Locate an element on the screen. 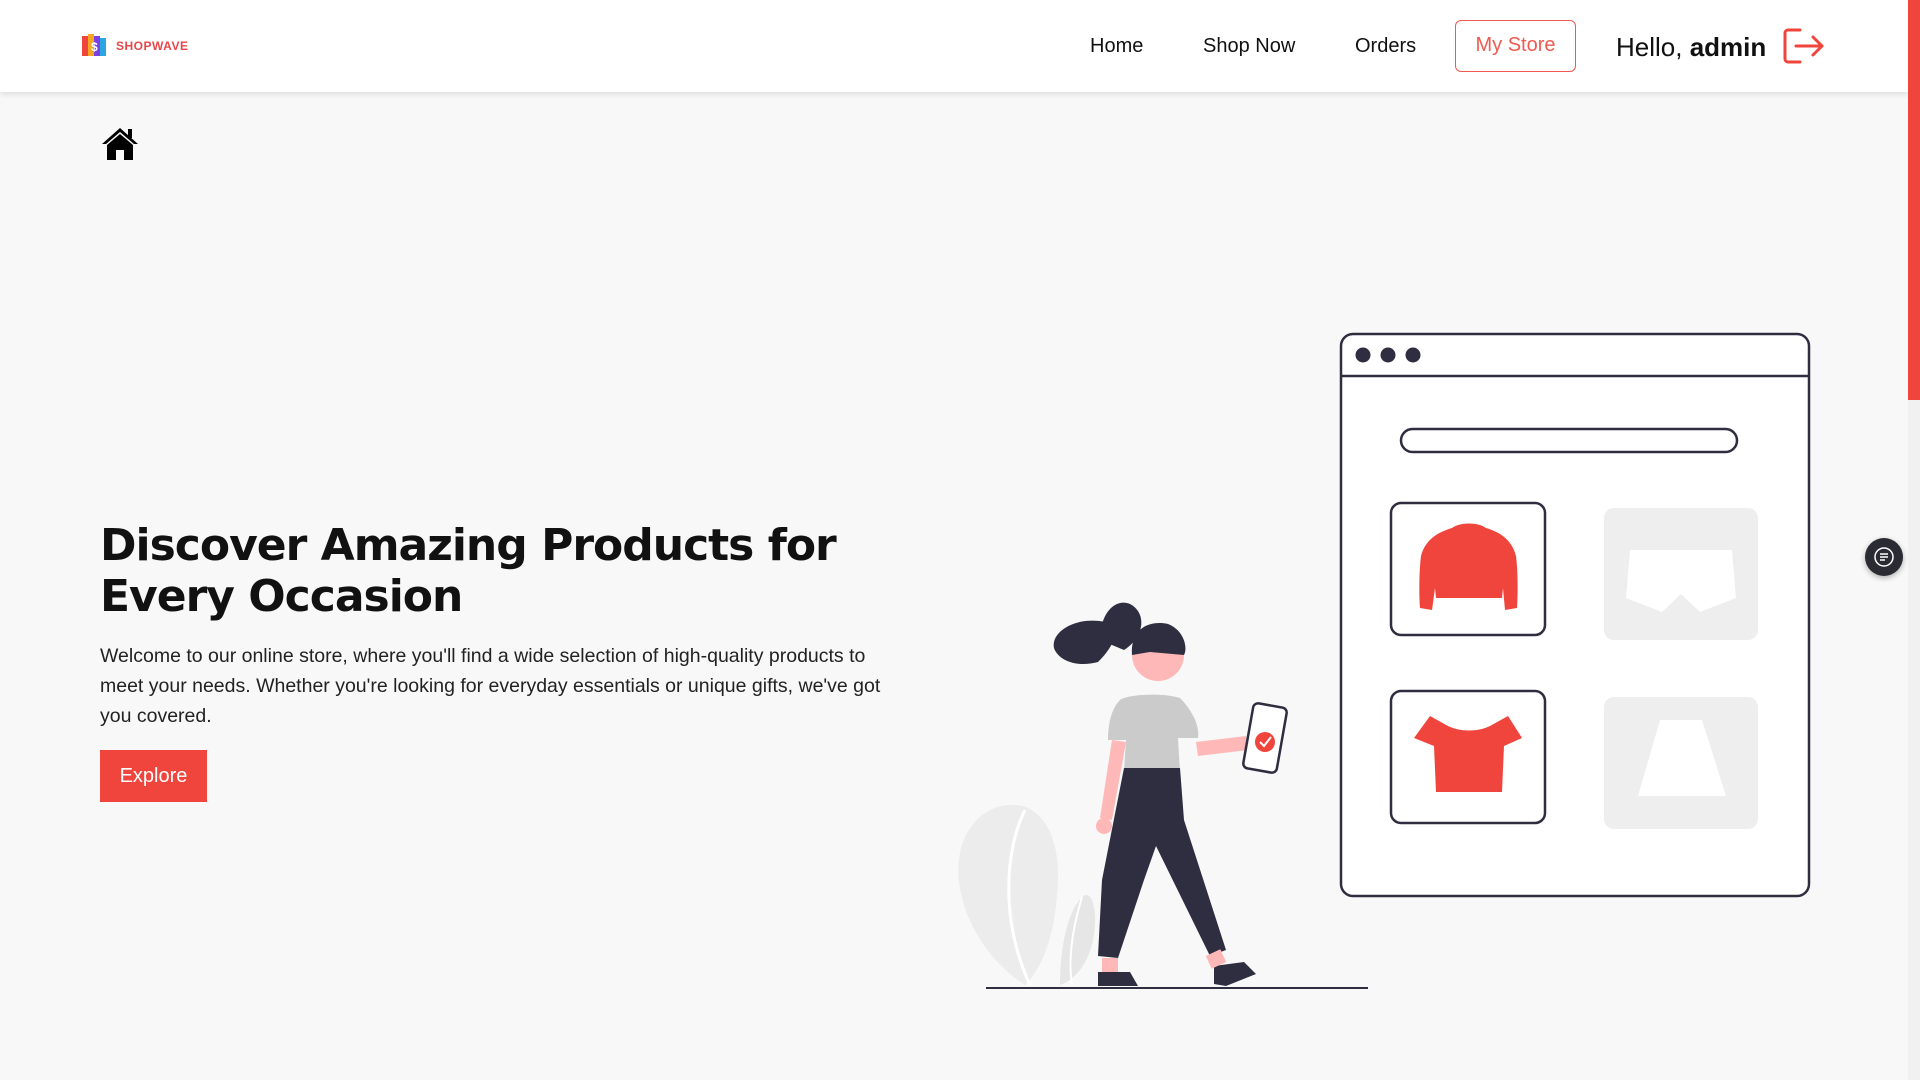  user-greeting: Hello, admin is located at coordinates (1691, 47).